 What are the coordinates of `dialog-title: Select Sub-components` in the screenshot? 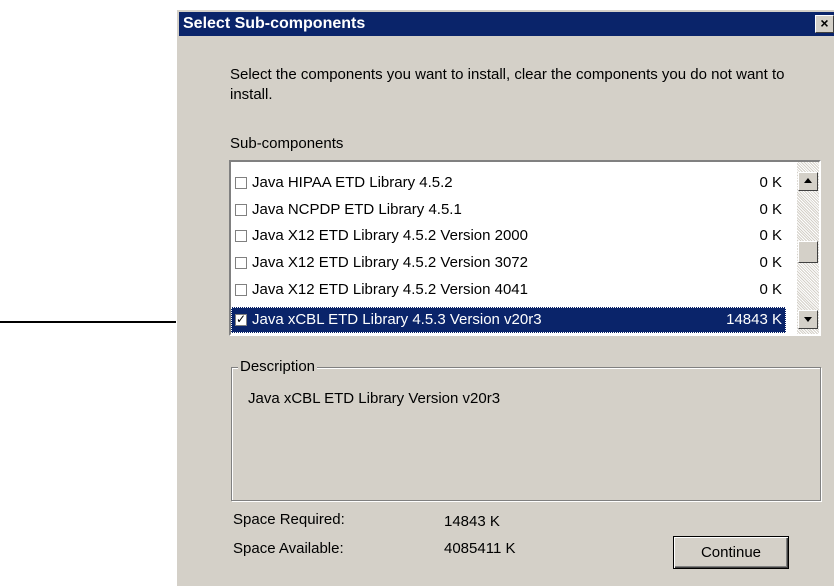 It's located at (274, 23).